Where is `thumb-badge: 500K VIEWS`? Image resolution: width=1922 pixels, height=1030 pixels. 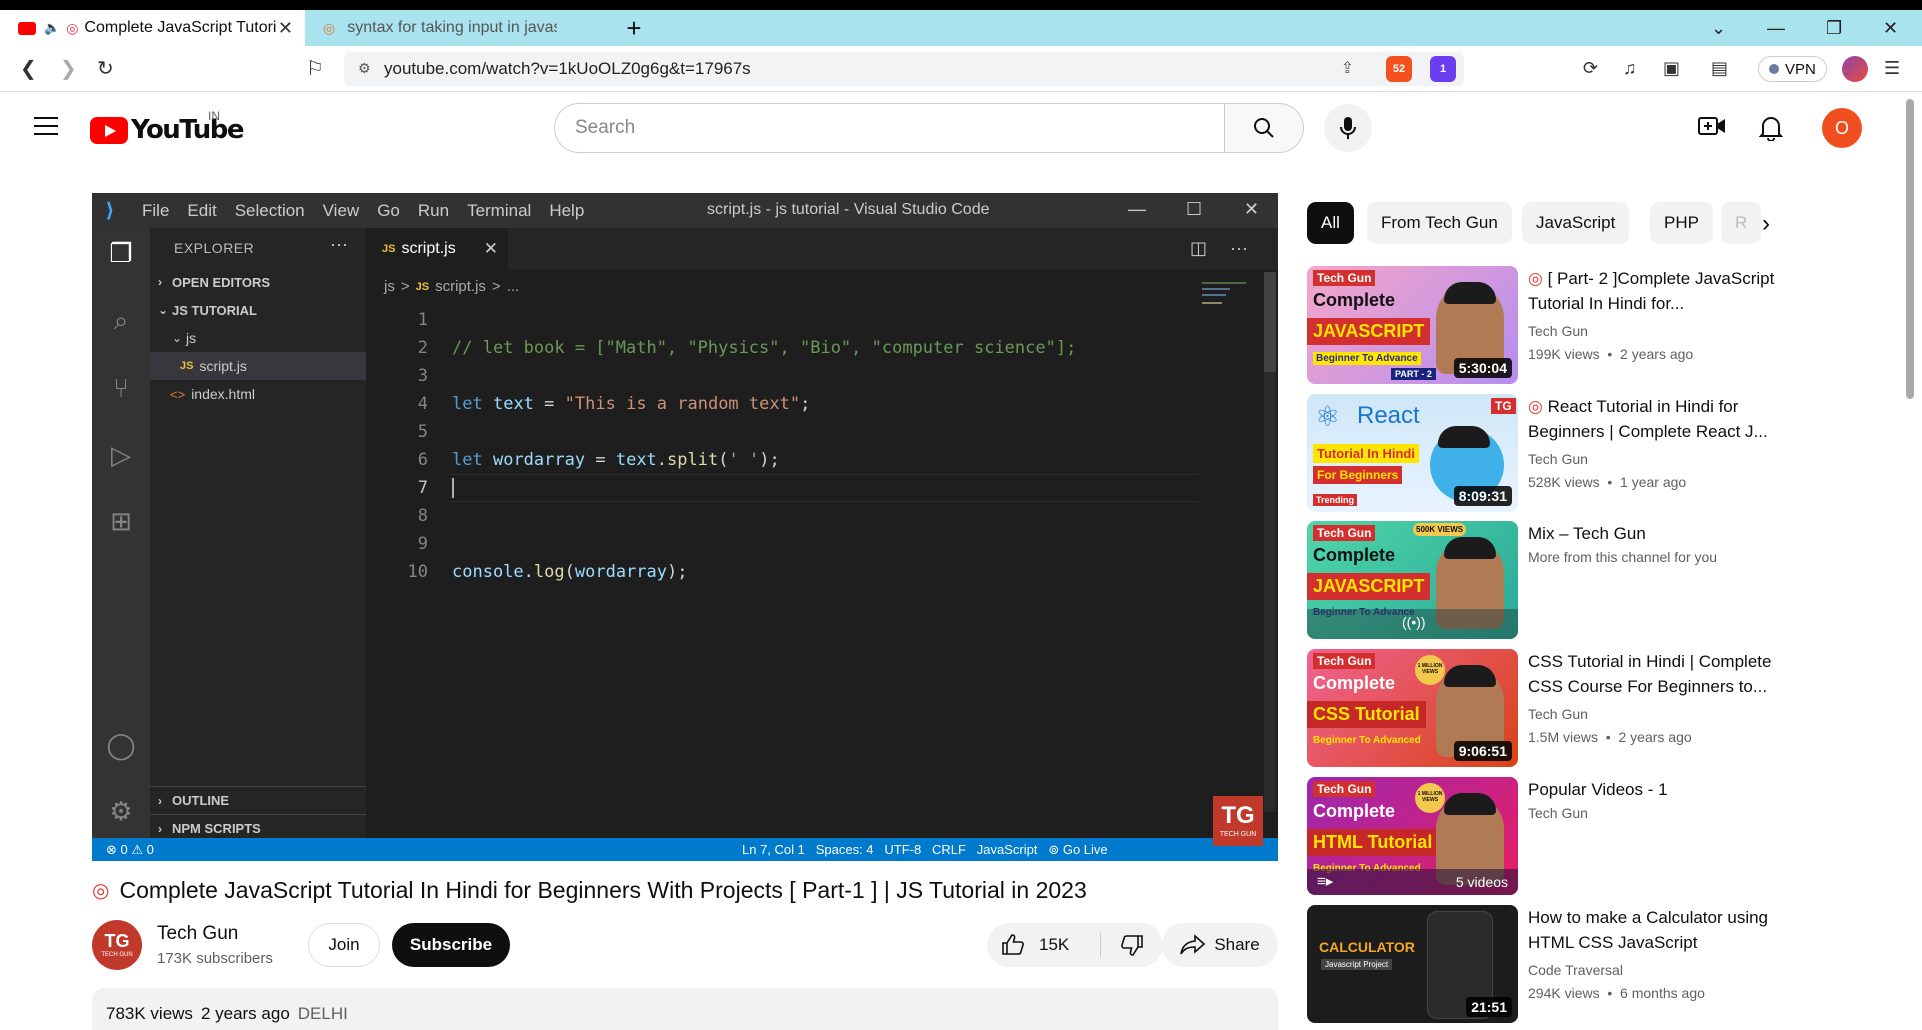
thumb-badge: 500K VIEWS is located at coordinates (1440, 529).